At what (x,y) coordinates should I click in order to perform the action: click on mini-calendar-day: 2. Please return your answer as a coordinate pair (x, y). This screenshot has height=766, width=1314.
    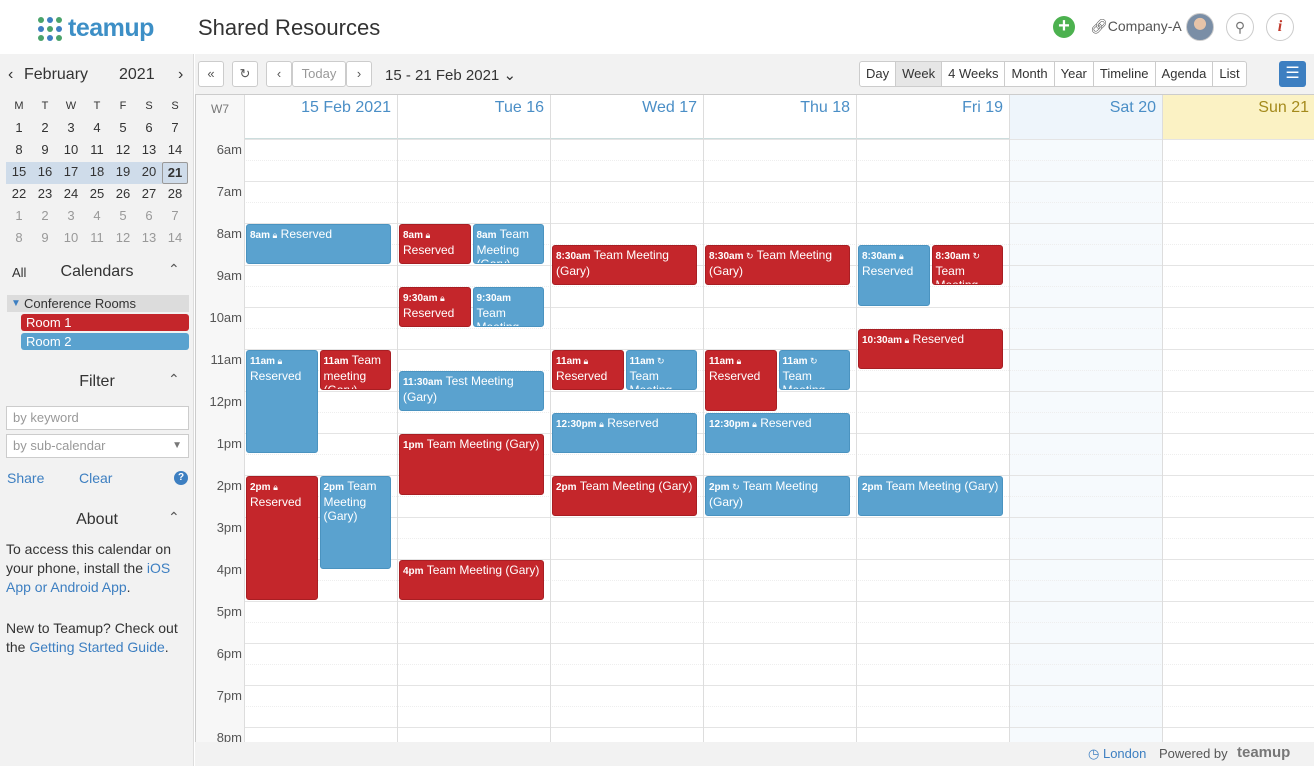
    Looking at the image, I should click on (45, 129).